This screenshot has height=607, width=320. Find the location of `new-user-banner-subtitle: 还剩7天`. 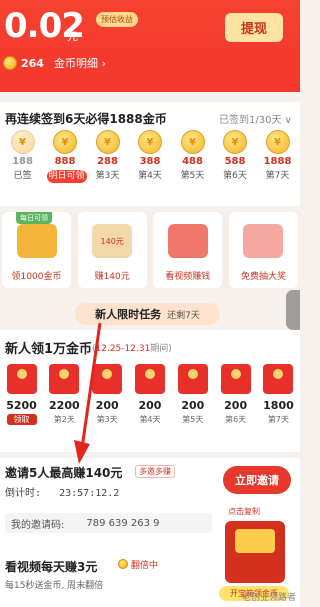

new-user-banner-subtitle: 还剩7天 is located at coordinates (183, 315).